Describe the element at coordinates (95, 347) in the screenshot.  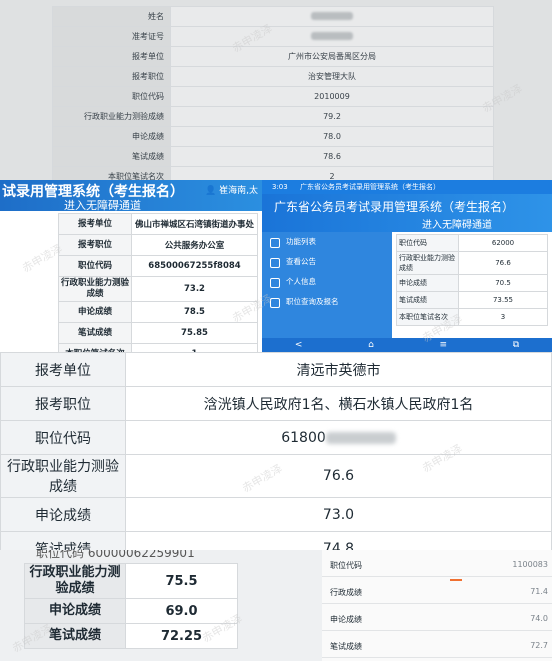
I see `row-label: 本职位笔试名次` at that location.